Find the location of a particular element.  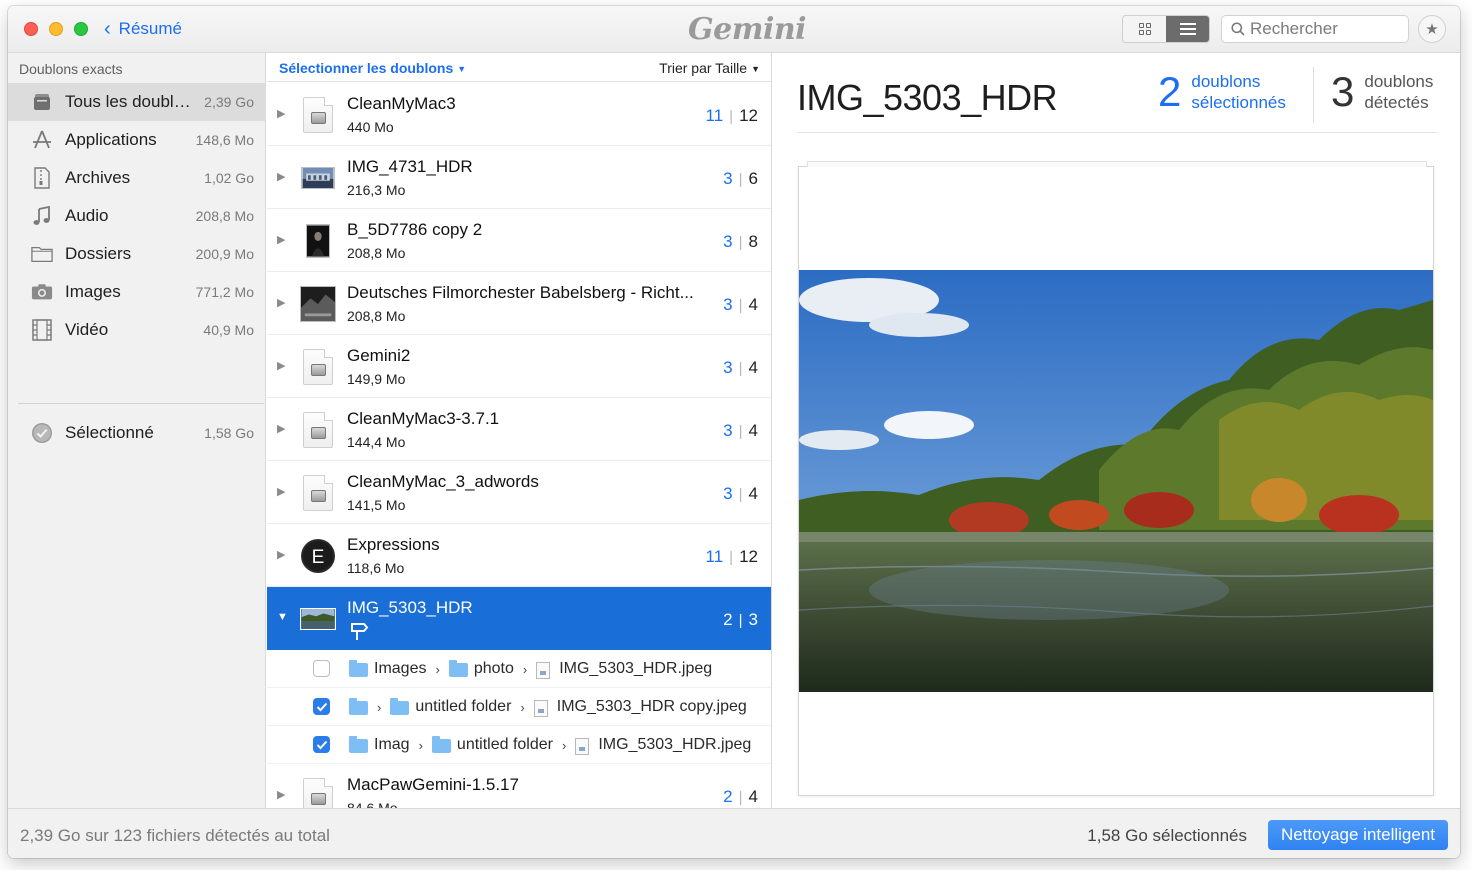

group-size: 141,5 Mo is located at coordinates (376, 505).